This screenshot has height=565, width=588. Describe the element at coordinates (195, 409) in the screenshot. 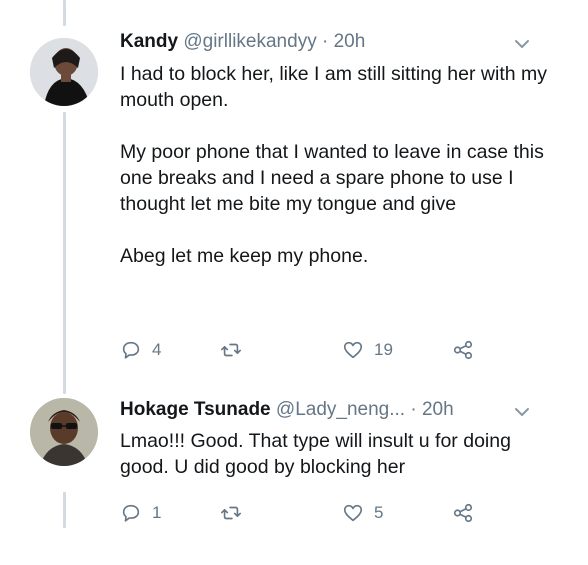

I see `display-name: Hokage Tsunade` at that location.